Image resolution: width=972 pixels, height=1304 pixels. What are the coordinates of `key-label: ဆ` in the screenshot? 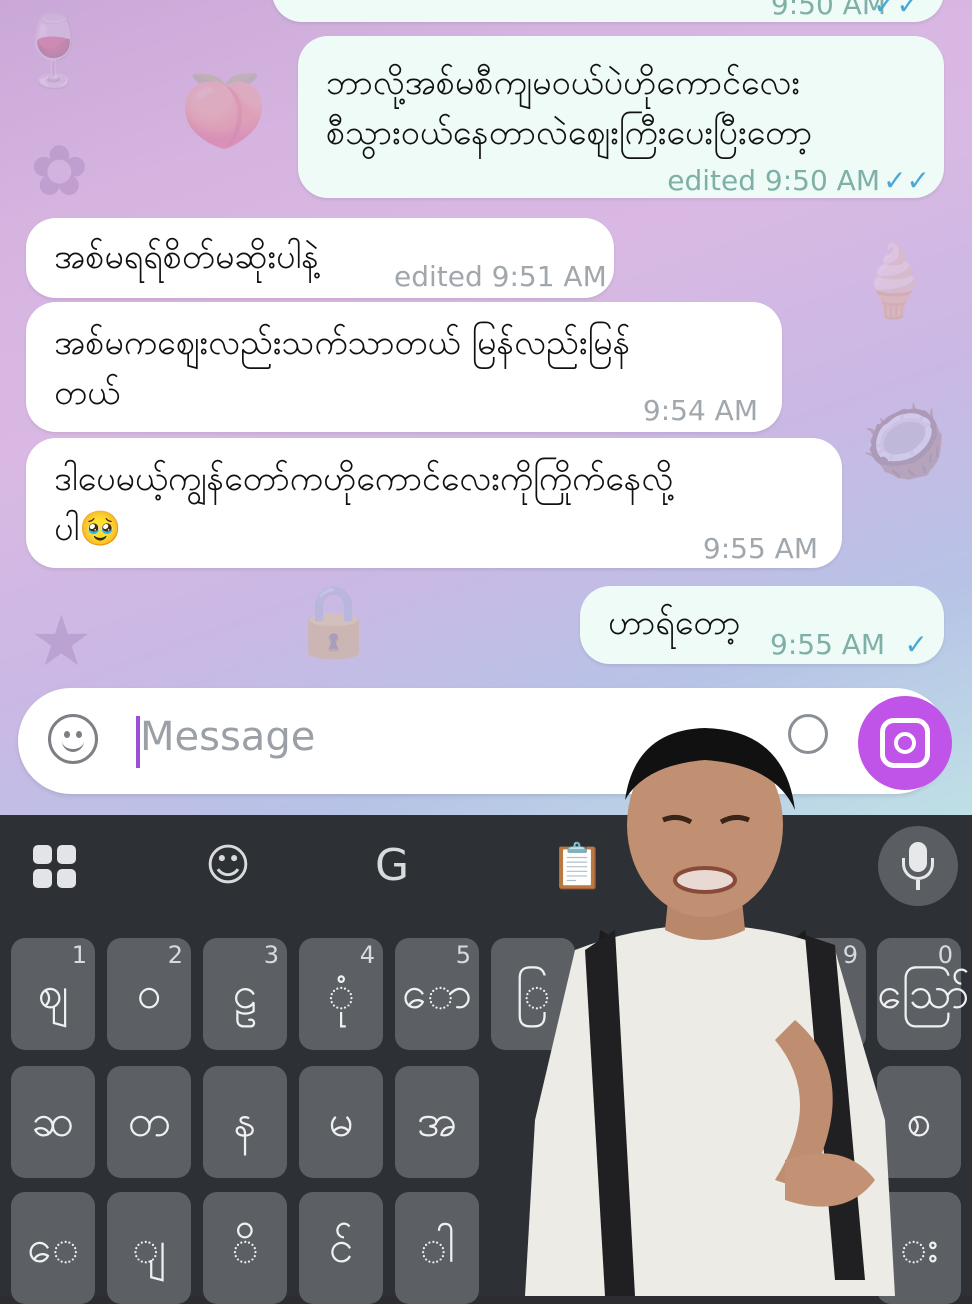 It's located at (53, 1121).